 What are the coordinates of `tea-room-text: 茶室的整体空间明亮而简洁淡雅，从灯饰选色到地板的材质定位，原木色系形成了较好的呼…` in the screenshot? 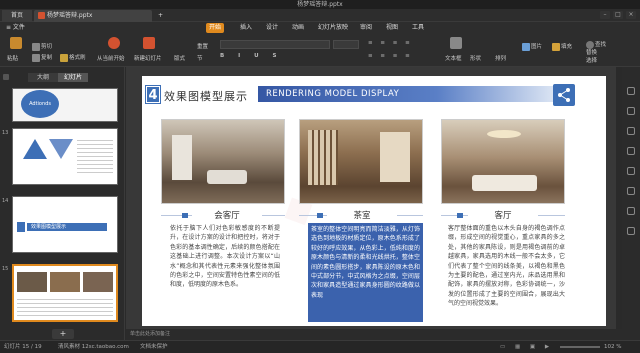 It's located at (365, 272).